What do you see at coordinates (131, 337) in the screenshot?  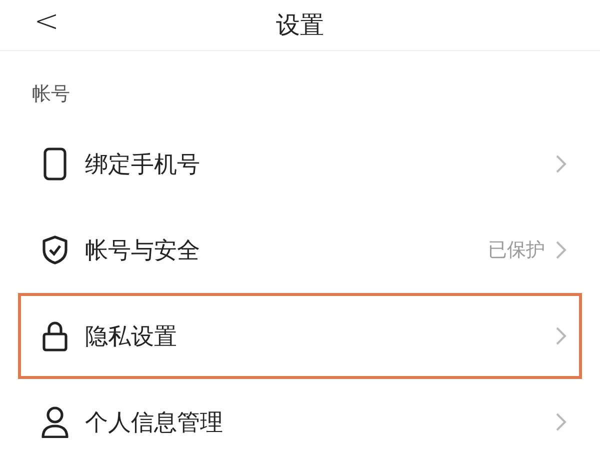 I see `row-label: 隐私设置` at bounding box center [131, 337].